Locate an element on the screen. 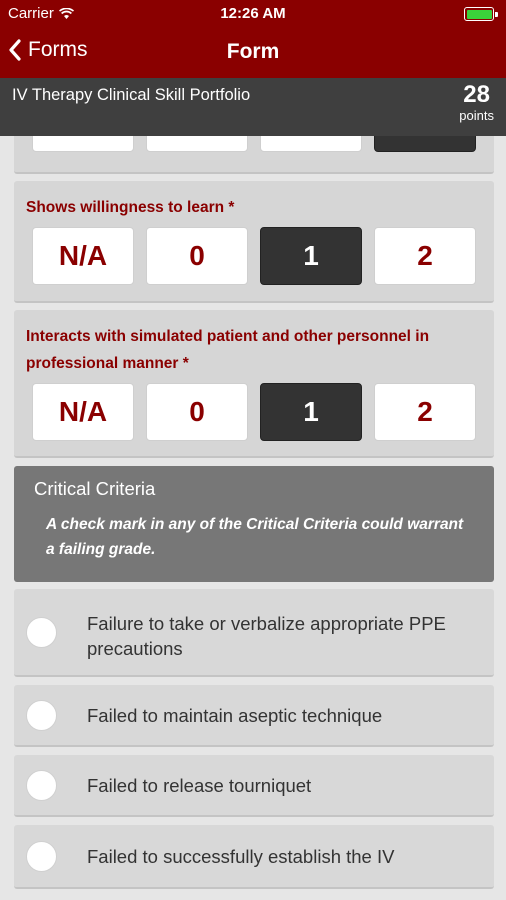 The width and height of the screenshot is (506, 900). form-title: IV Therapy Clinical Skill Portfolio is located at coordinates (131, 95).